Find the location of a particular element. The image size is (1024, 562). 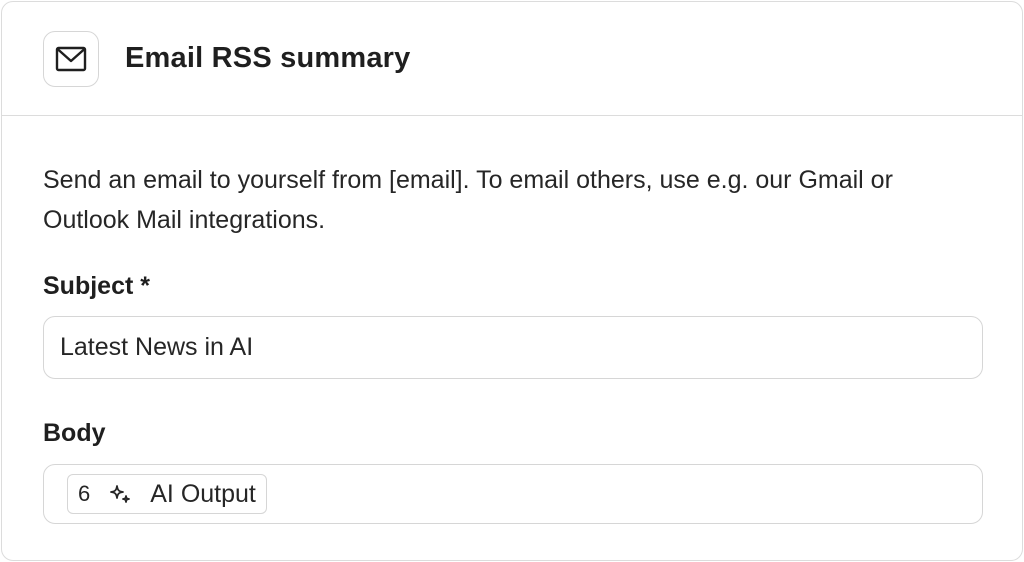

subject-label: Subject * is located at coordinates (96, 286).